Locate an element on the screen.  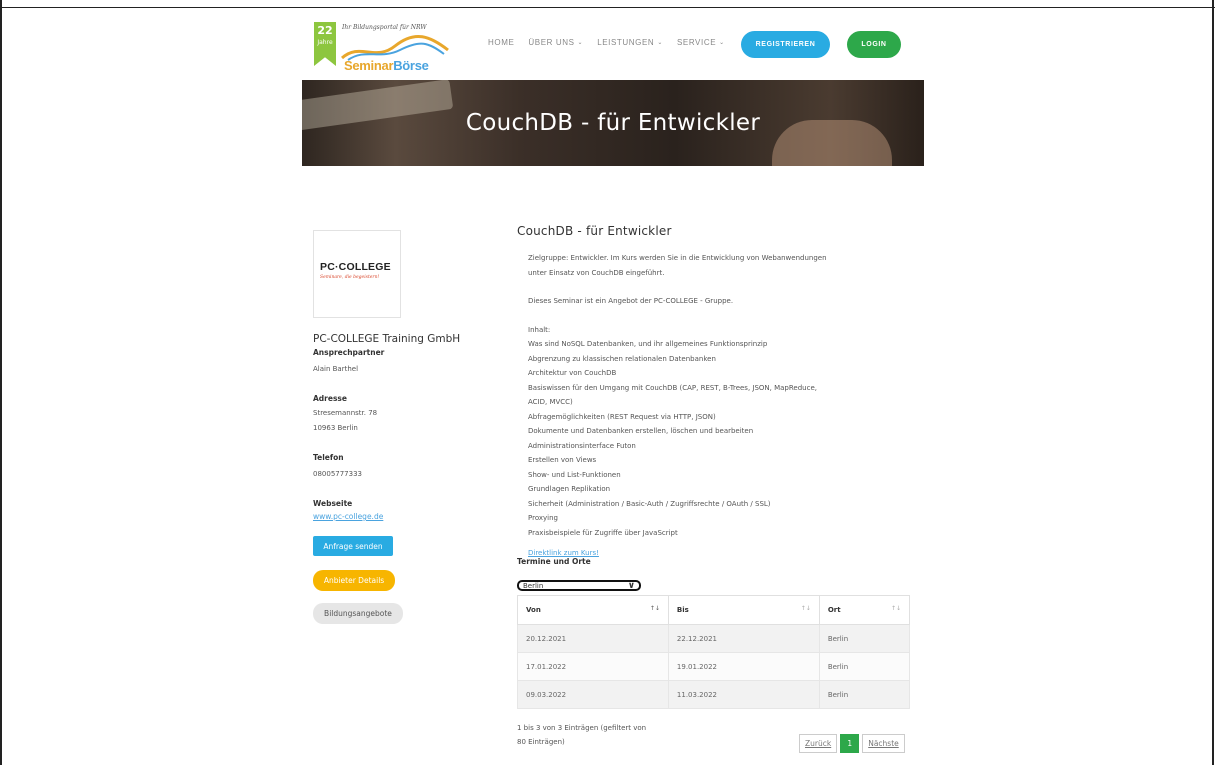
content-item: Erstellen von Views is located at coordinates (562, 460).